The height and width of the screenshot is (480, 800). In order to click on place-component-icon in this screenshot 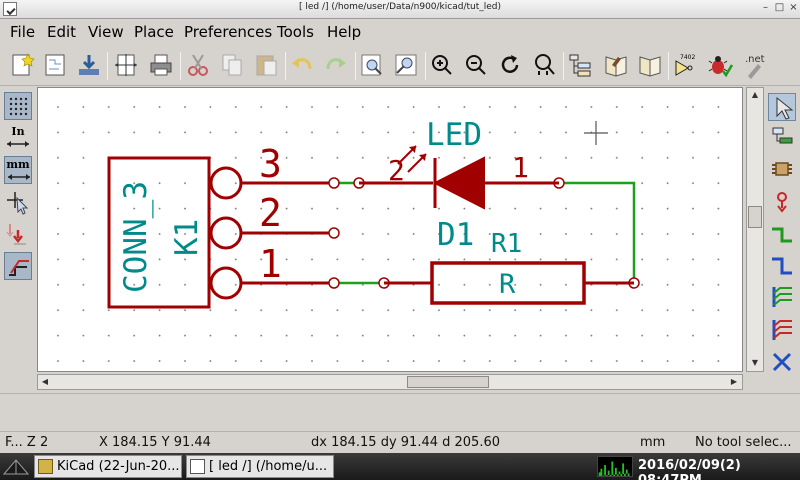, I will do `click(782, 169)`.